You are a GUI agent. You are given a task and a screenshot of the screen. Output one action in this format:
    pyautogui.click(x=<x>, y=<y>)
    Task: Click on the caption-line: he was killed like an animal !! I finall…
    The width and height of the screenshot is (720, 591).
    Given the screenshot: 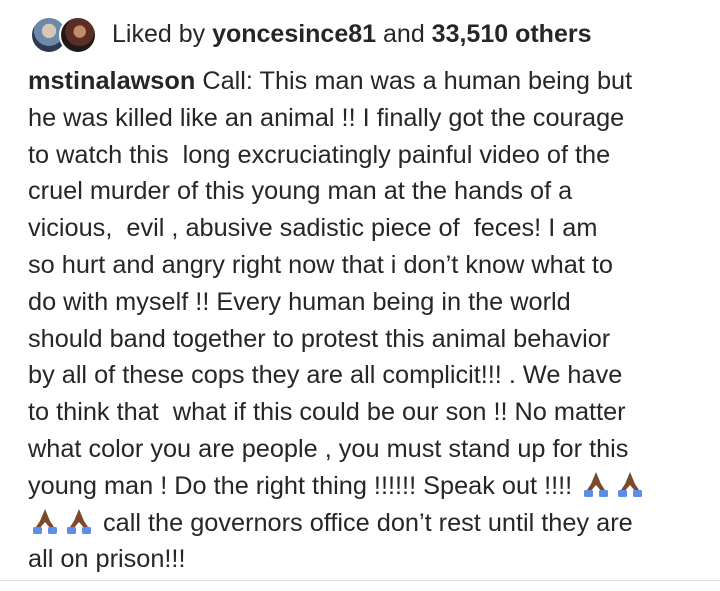 What is the action you would take?
    pyautogui.click(x=326, y=117)
    